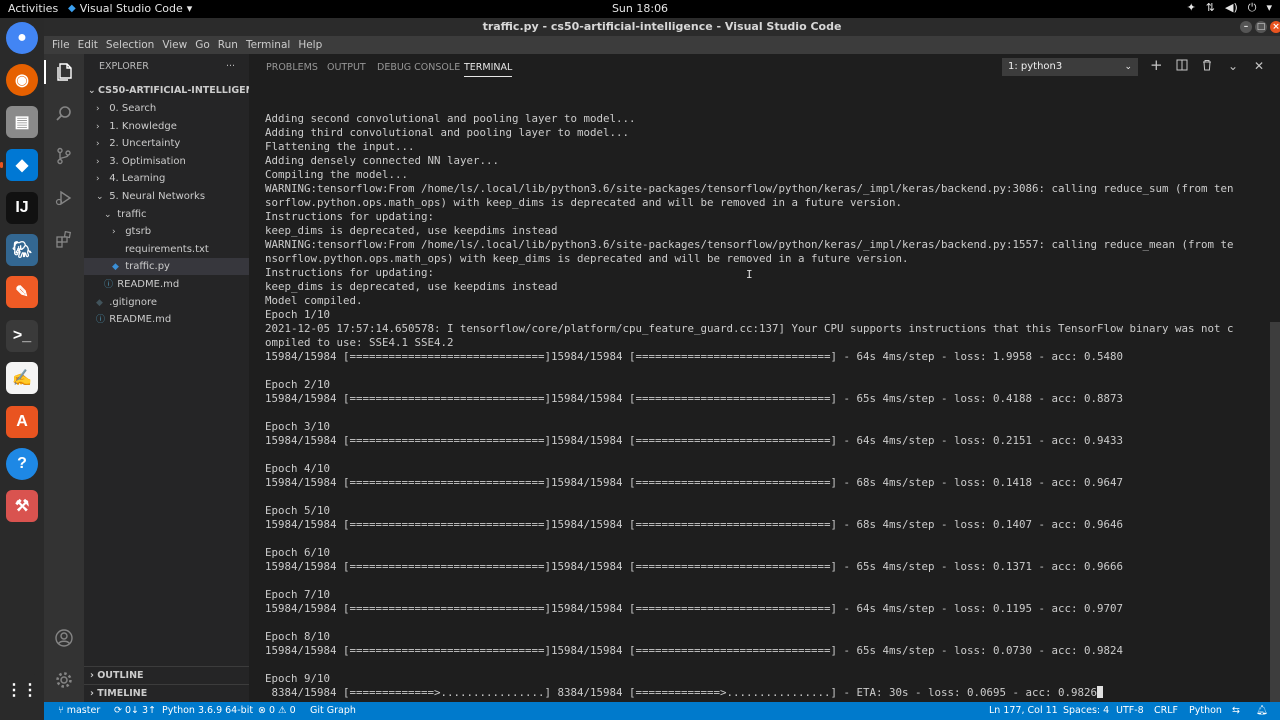 This screenshot has height=720, width=1280. I want to click on tree-item-label: requirements.txt, so click(167, 249).